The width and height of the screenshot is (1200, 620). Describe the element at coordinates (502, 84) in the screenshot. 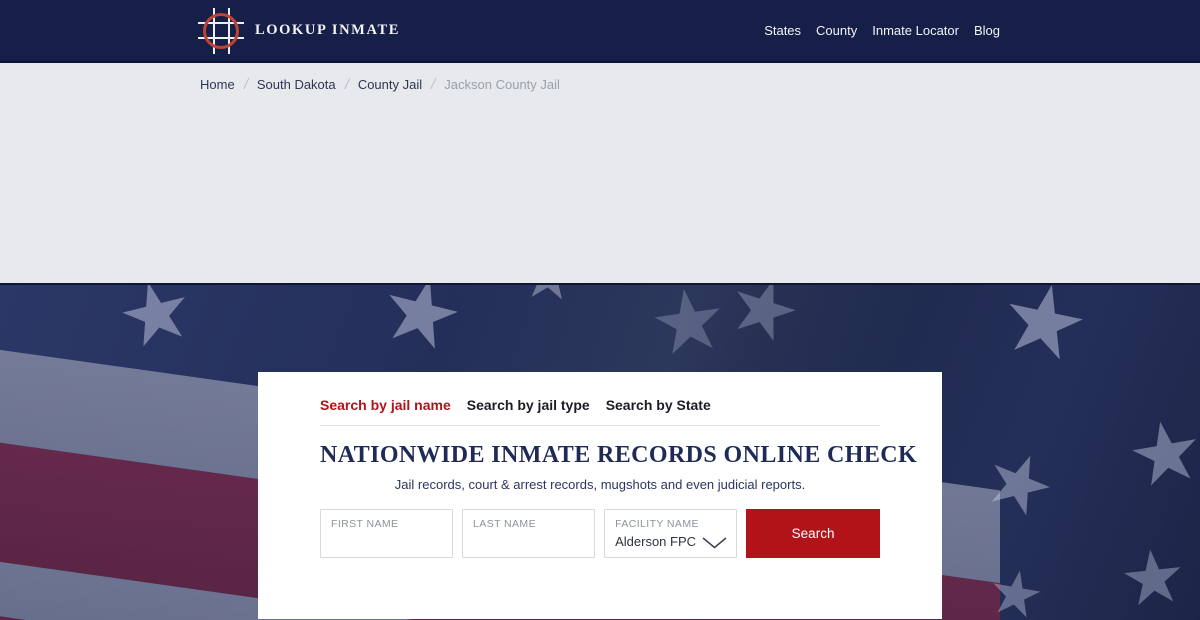

I see `breadcrumb-current-page: Jackson County Jail` at that location.